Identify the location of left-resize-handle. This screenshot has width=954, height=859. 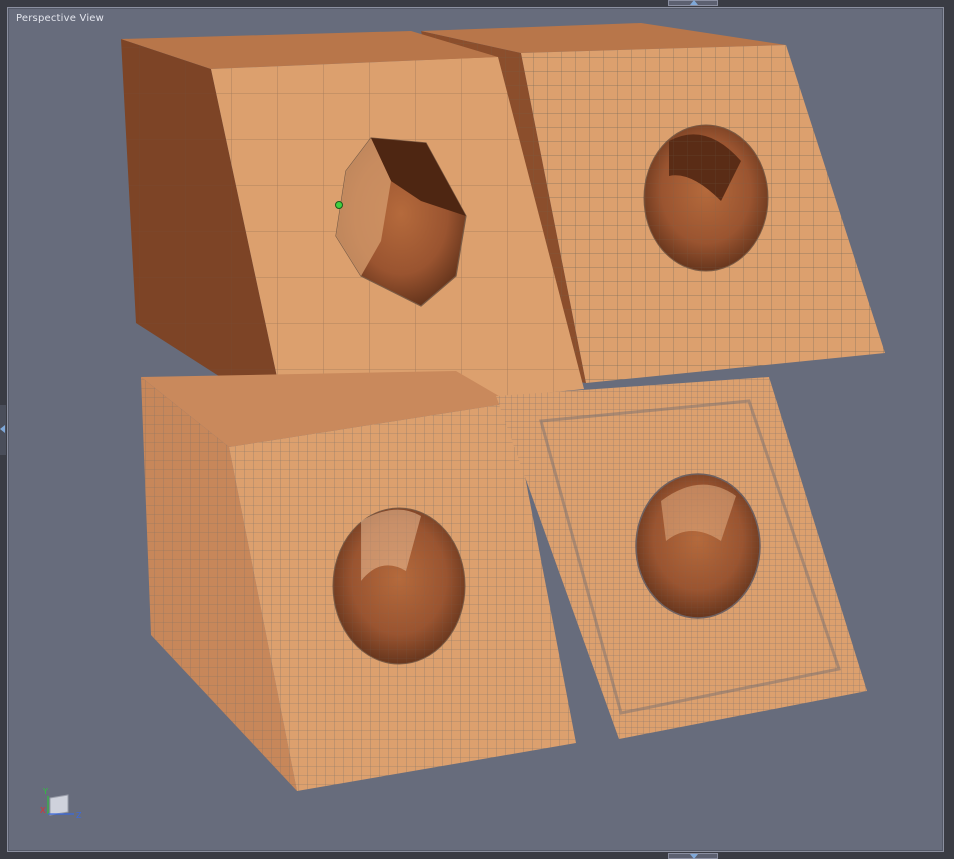
(3, 430).